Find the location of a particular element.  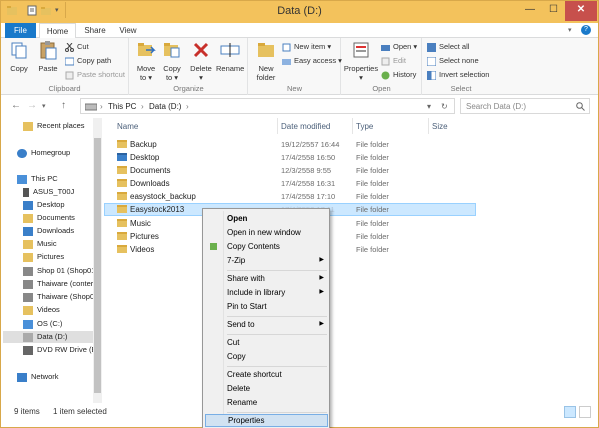

tab-view: View is located at coordinates (128, 30).